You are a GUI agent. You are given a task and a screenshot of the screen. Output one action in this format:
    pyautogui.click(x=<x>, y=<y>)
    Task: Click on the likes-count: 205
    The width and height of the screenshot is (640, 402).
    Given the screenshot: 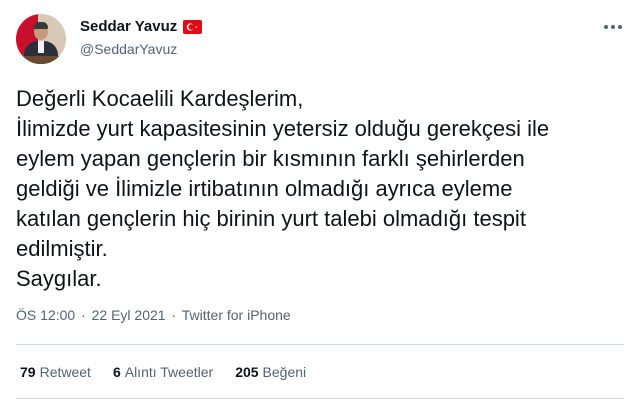 What is the action you would take?
    pyautogui.click(x=247, y=372)
    